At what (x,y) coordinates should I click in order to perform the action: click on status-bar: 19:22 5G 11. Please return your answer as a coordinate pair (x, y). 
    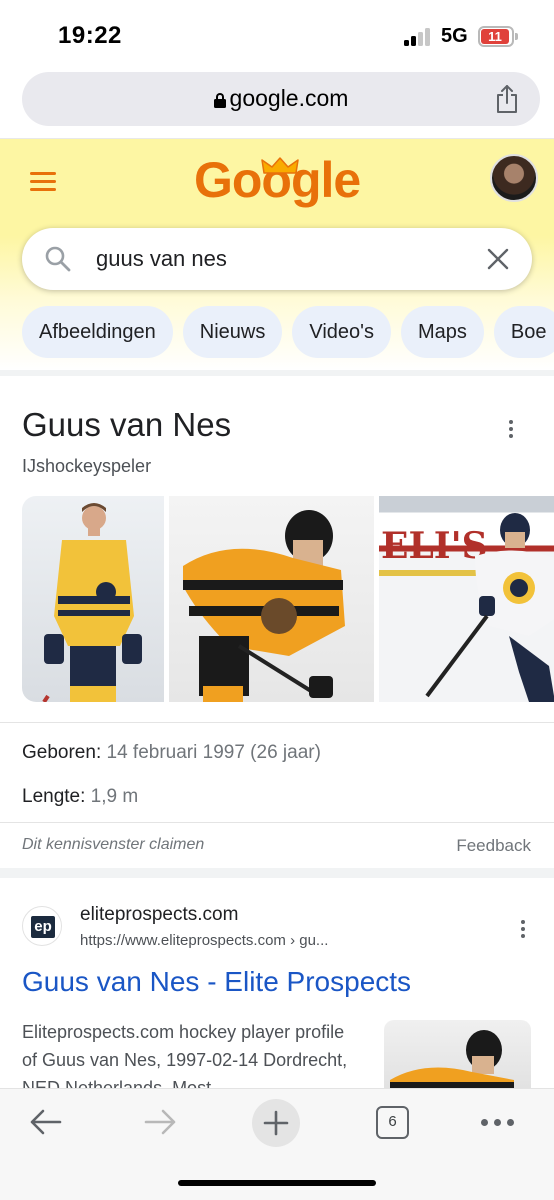
    Looking at the image, I should click on (277, 36).